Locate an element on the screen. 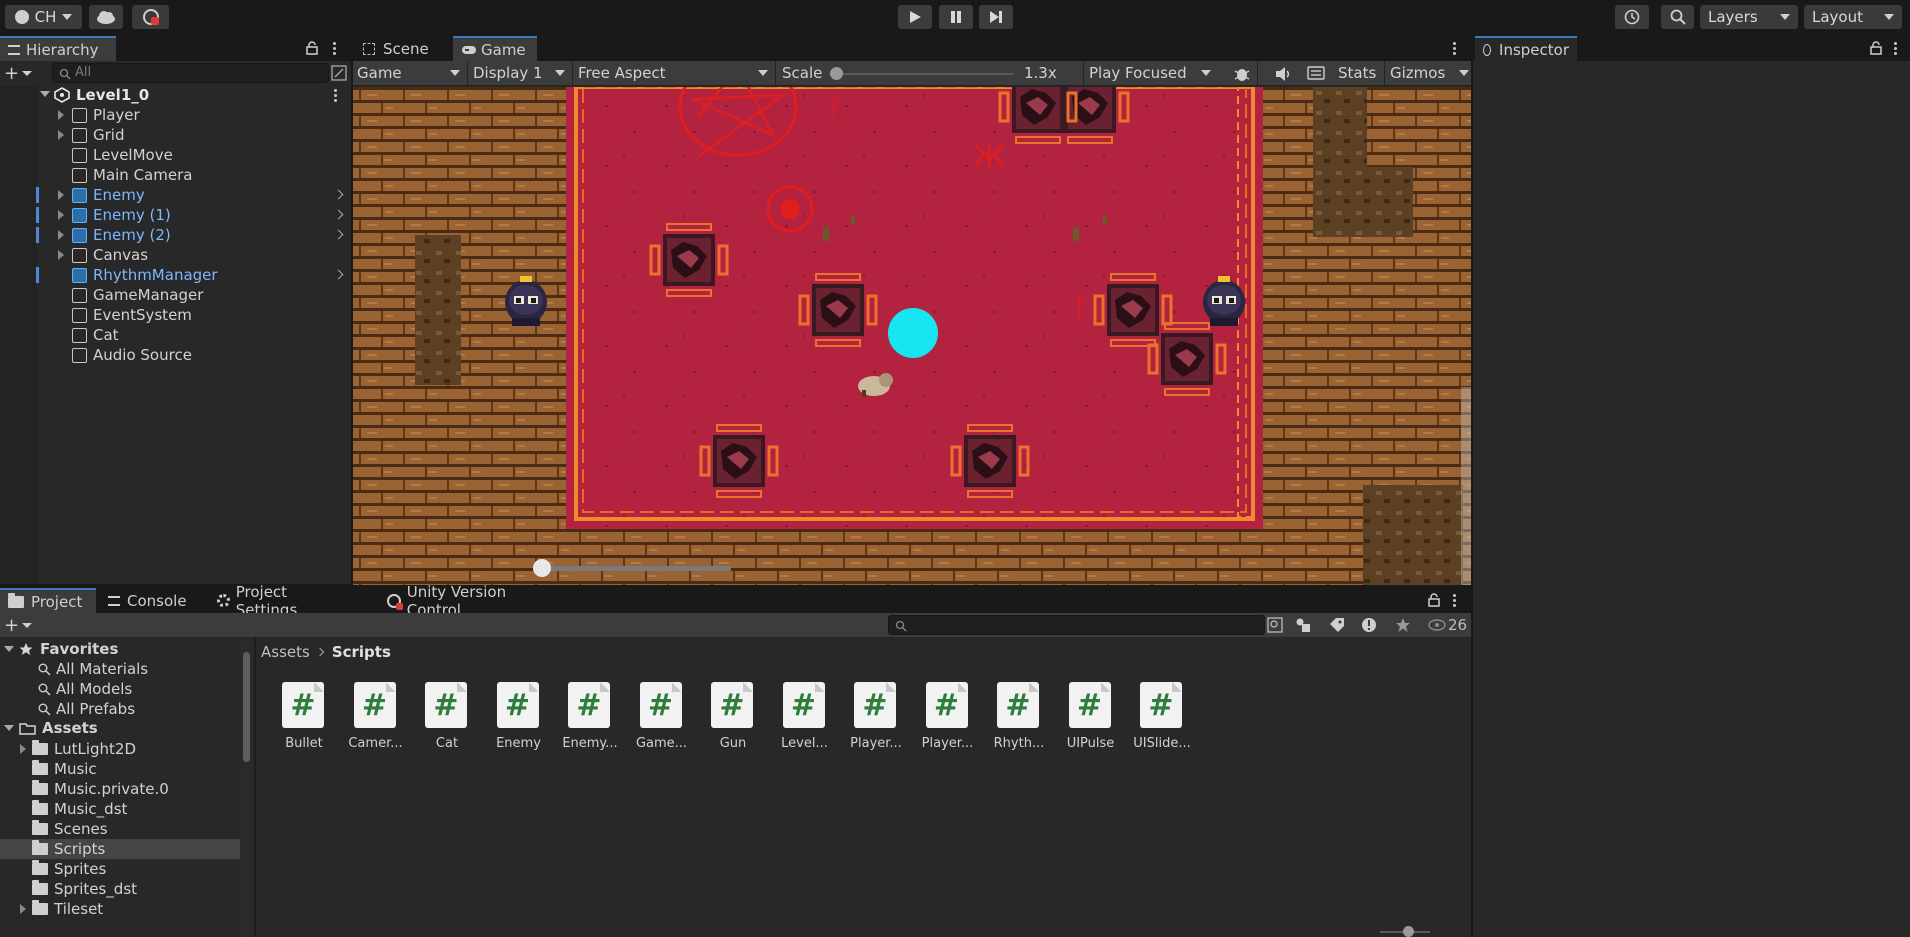  tab-inspector: Inspector is located at coordinates (1526, 48).